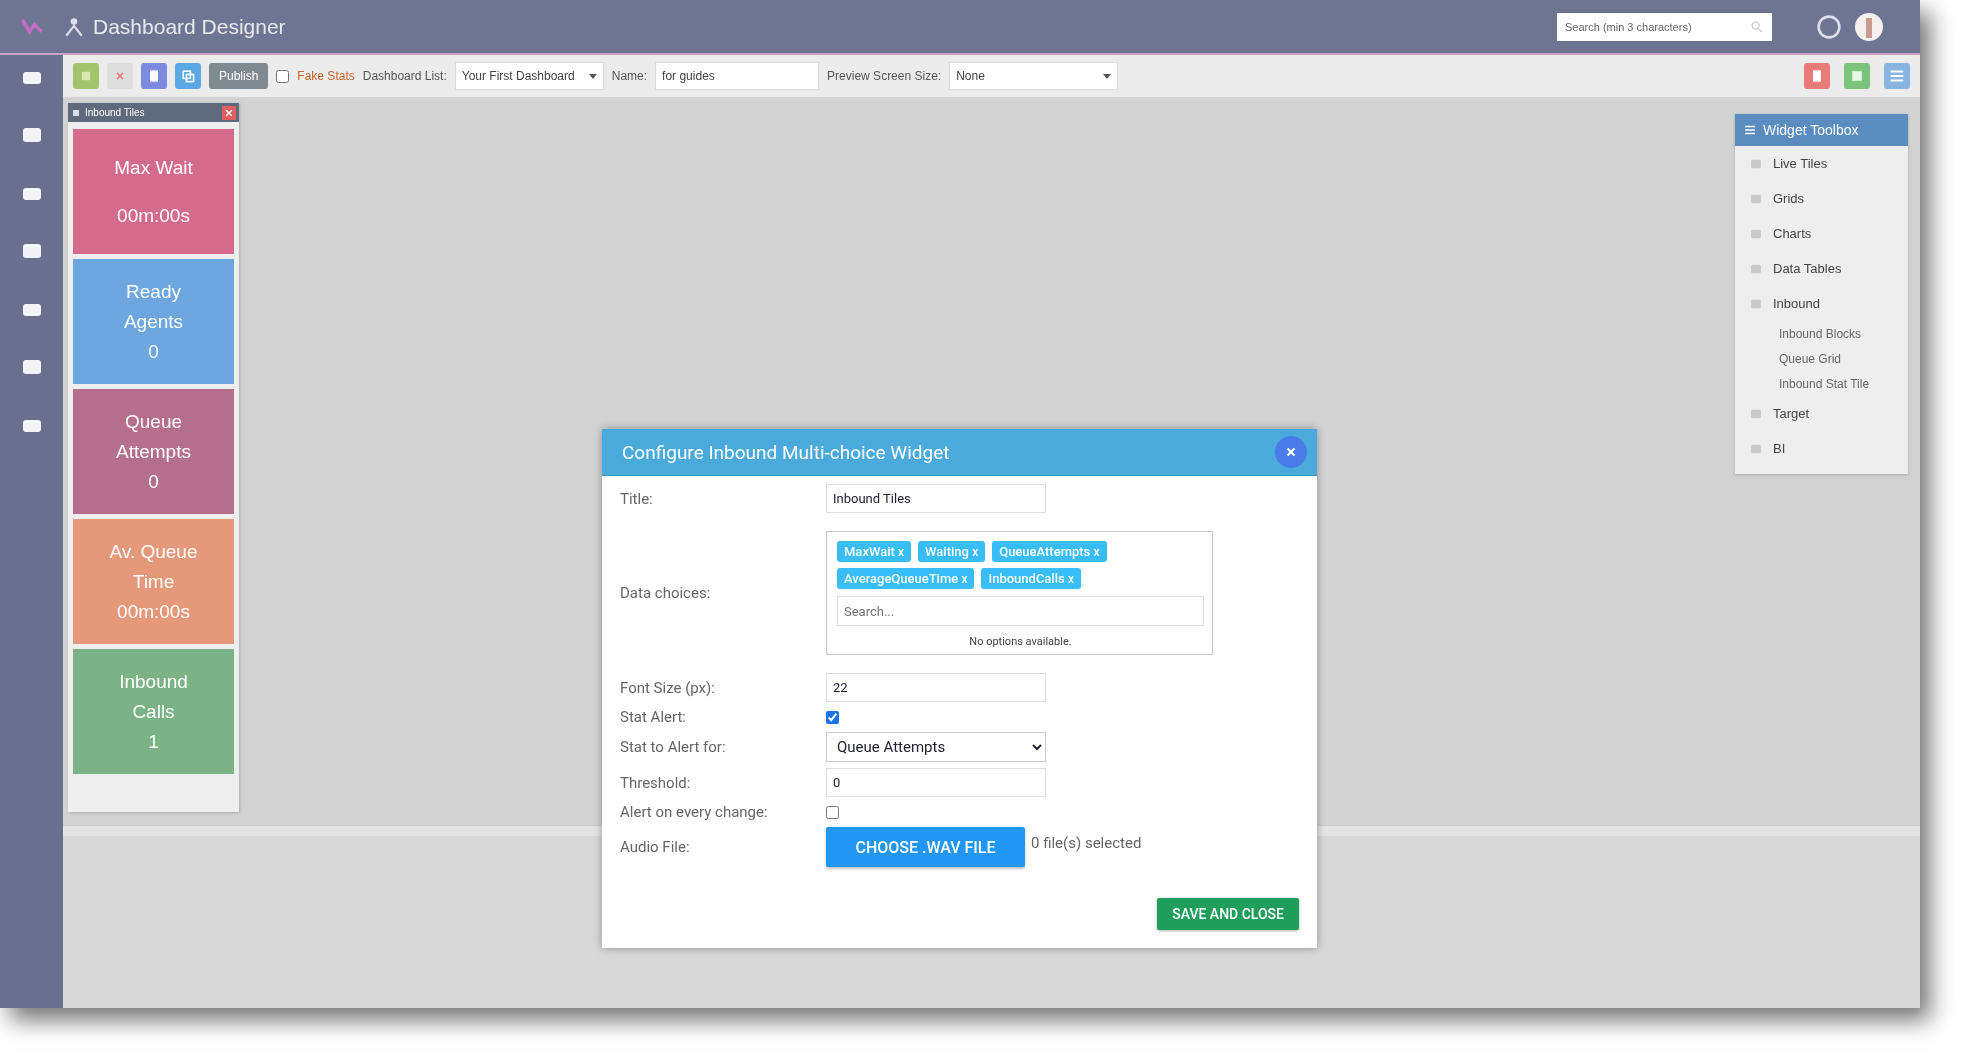  Describe the element at coordinates (637, 498) in the screenshot. I see `field-label: Title:` at that location.